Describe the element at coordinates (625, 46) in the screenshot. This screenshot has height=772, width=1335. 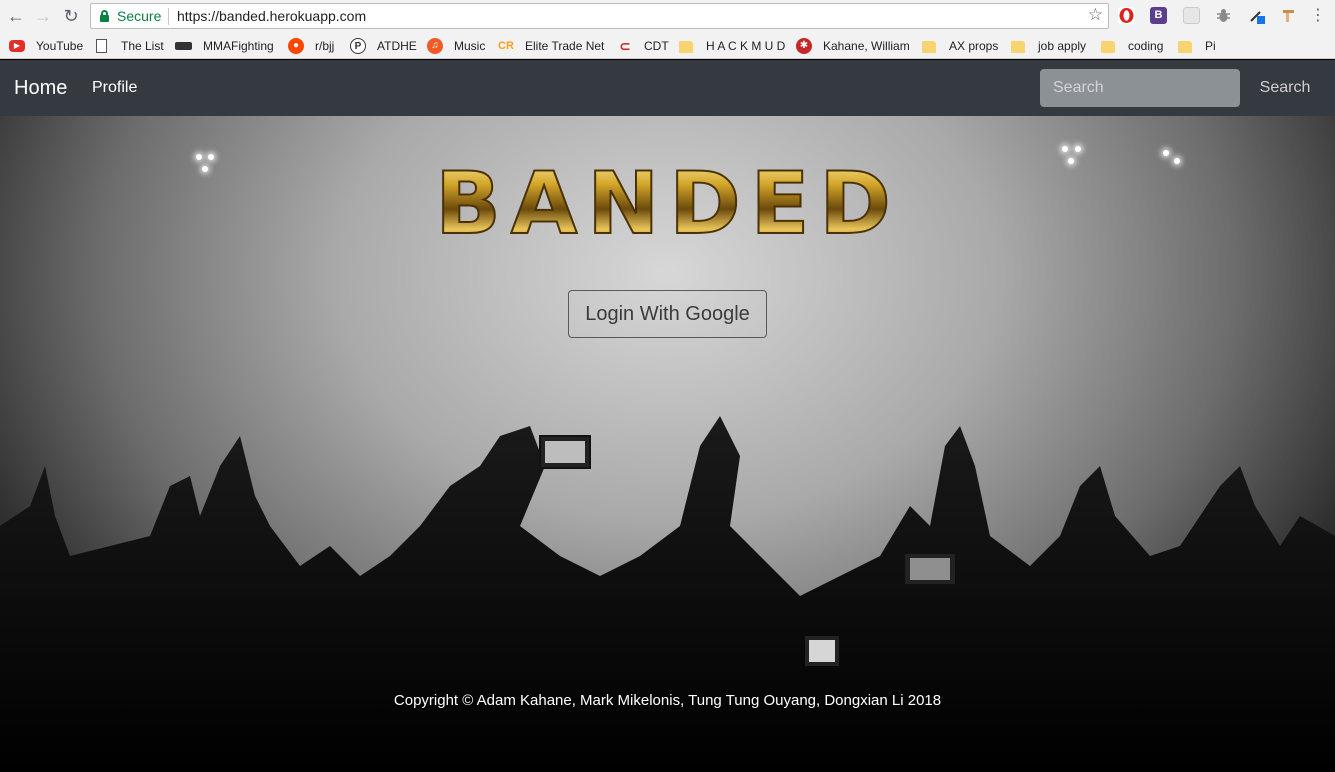
I see `cdt-icon: ⊂` at that location.